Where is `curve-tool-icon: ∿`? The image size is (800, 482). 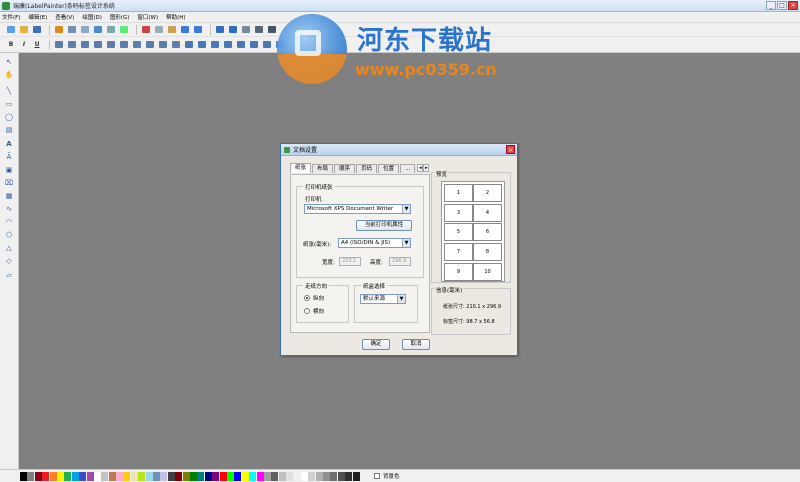 curve-tool-icon: ∿ is located at coordinates (9, 209).